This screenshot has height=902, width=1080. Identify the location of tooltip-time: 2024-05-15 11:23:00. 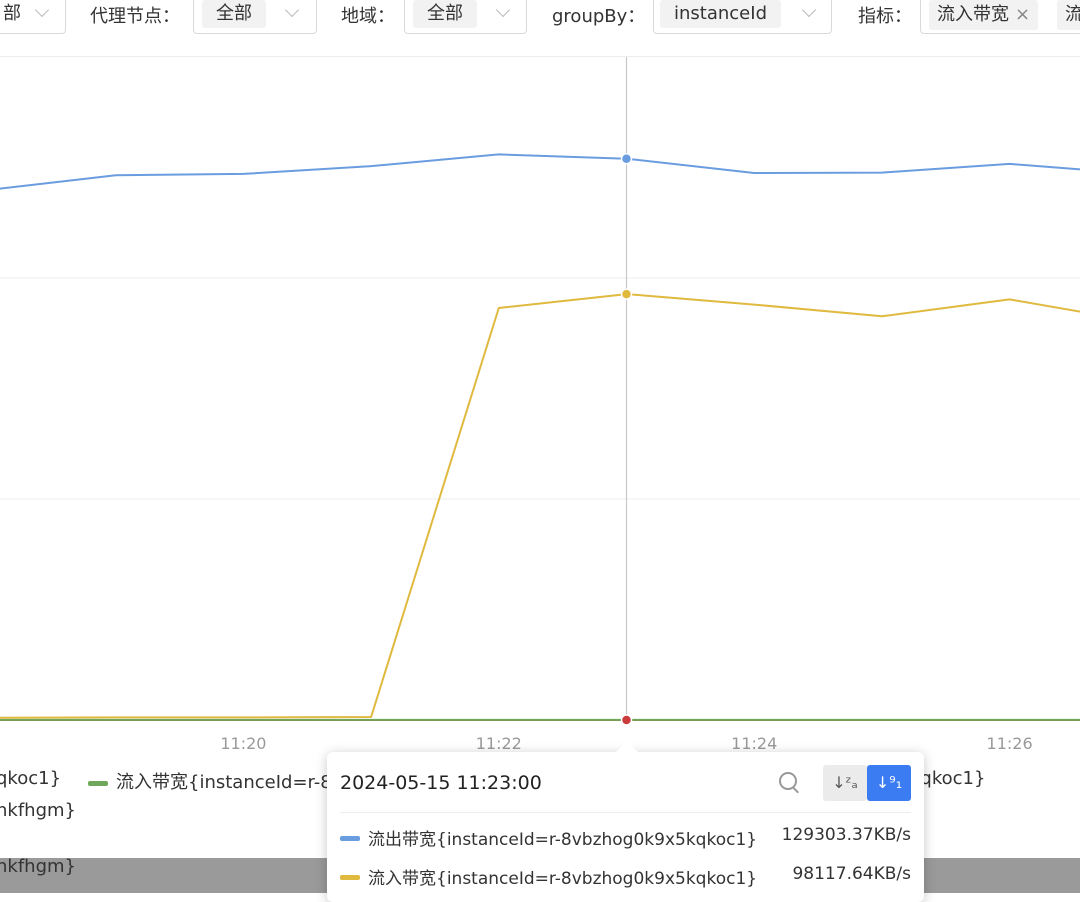
(441, 783).